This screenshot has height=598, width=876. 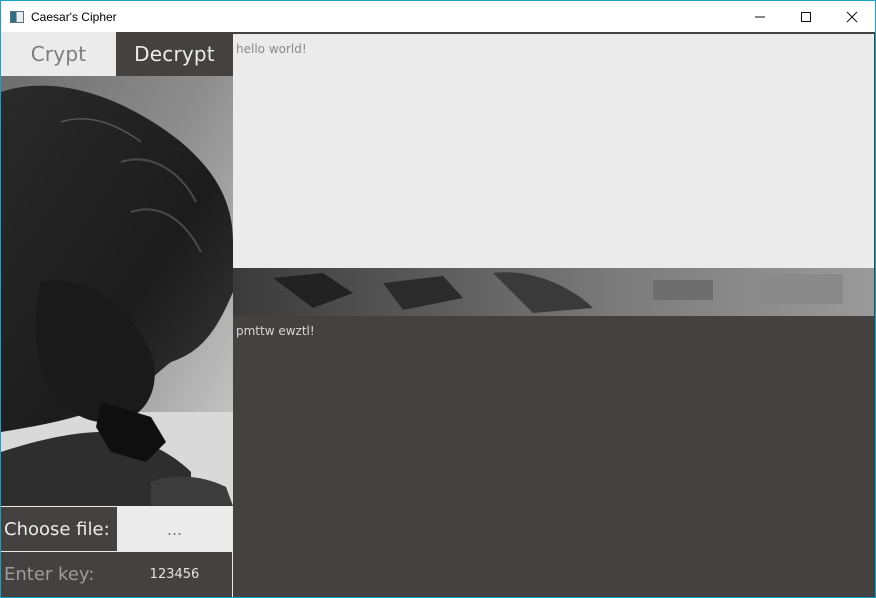 I want to click on tab-crypt: Crypt, so click(x=58, y=54).